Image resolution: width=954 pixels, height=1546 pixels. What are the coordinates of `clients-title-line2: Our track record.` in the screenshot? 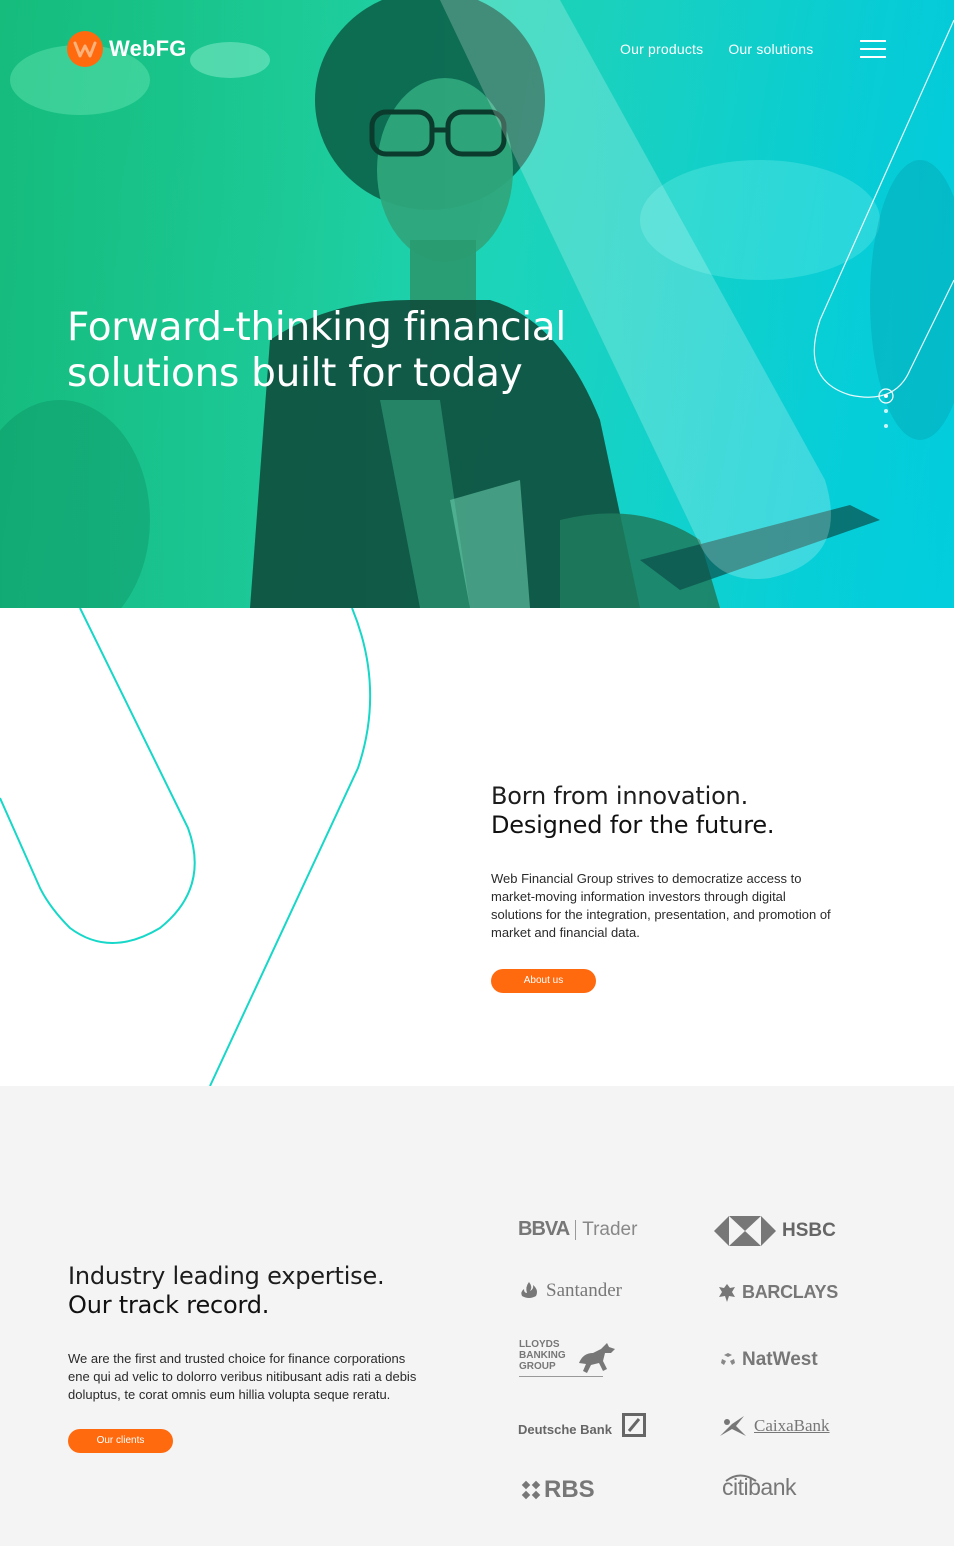 It's located at (169, 1305).